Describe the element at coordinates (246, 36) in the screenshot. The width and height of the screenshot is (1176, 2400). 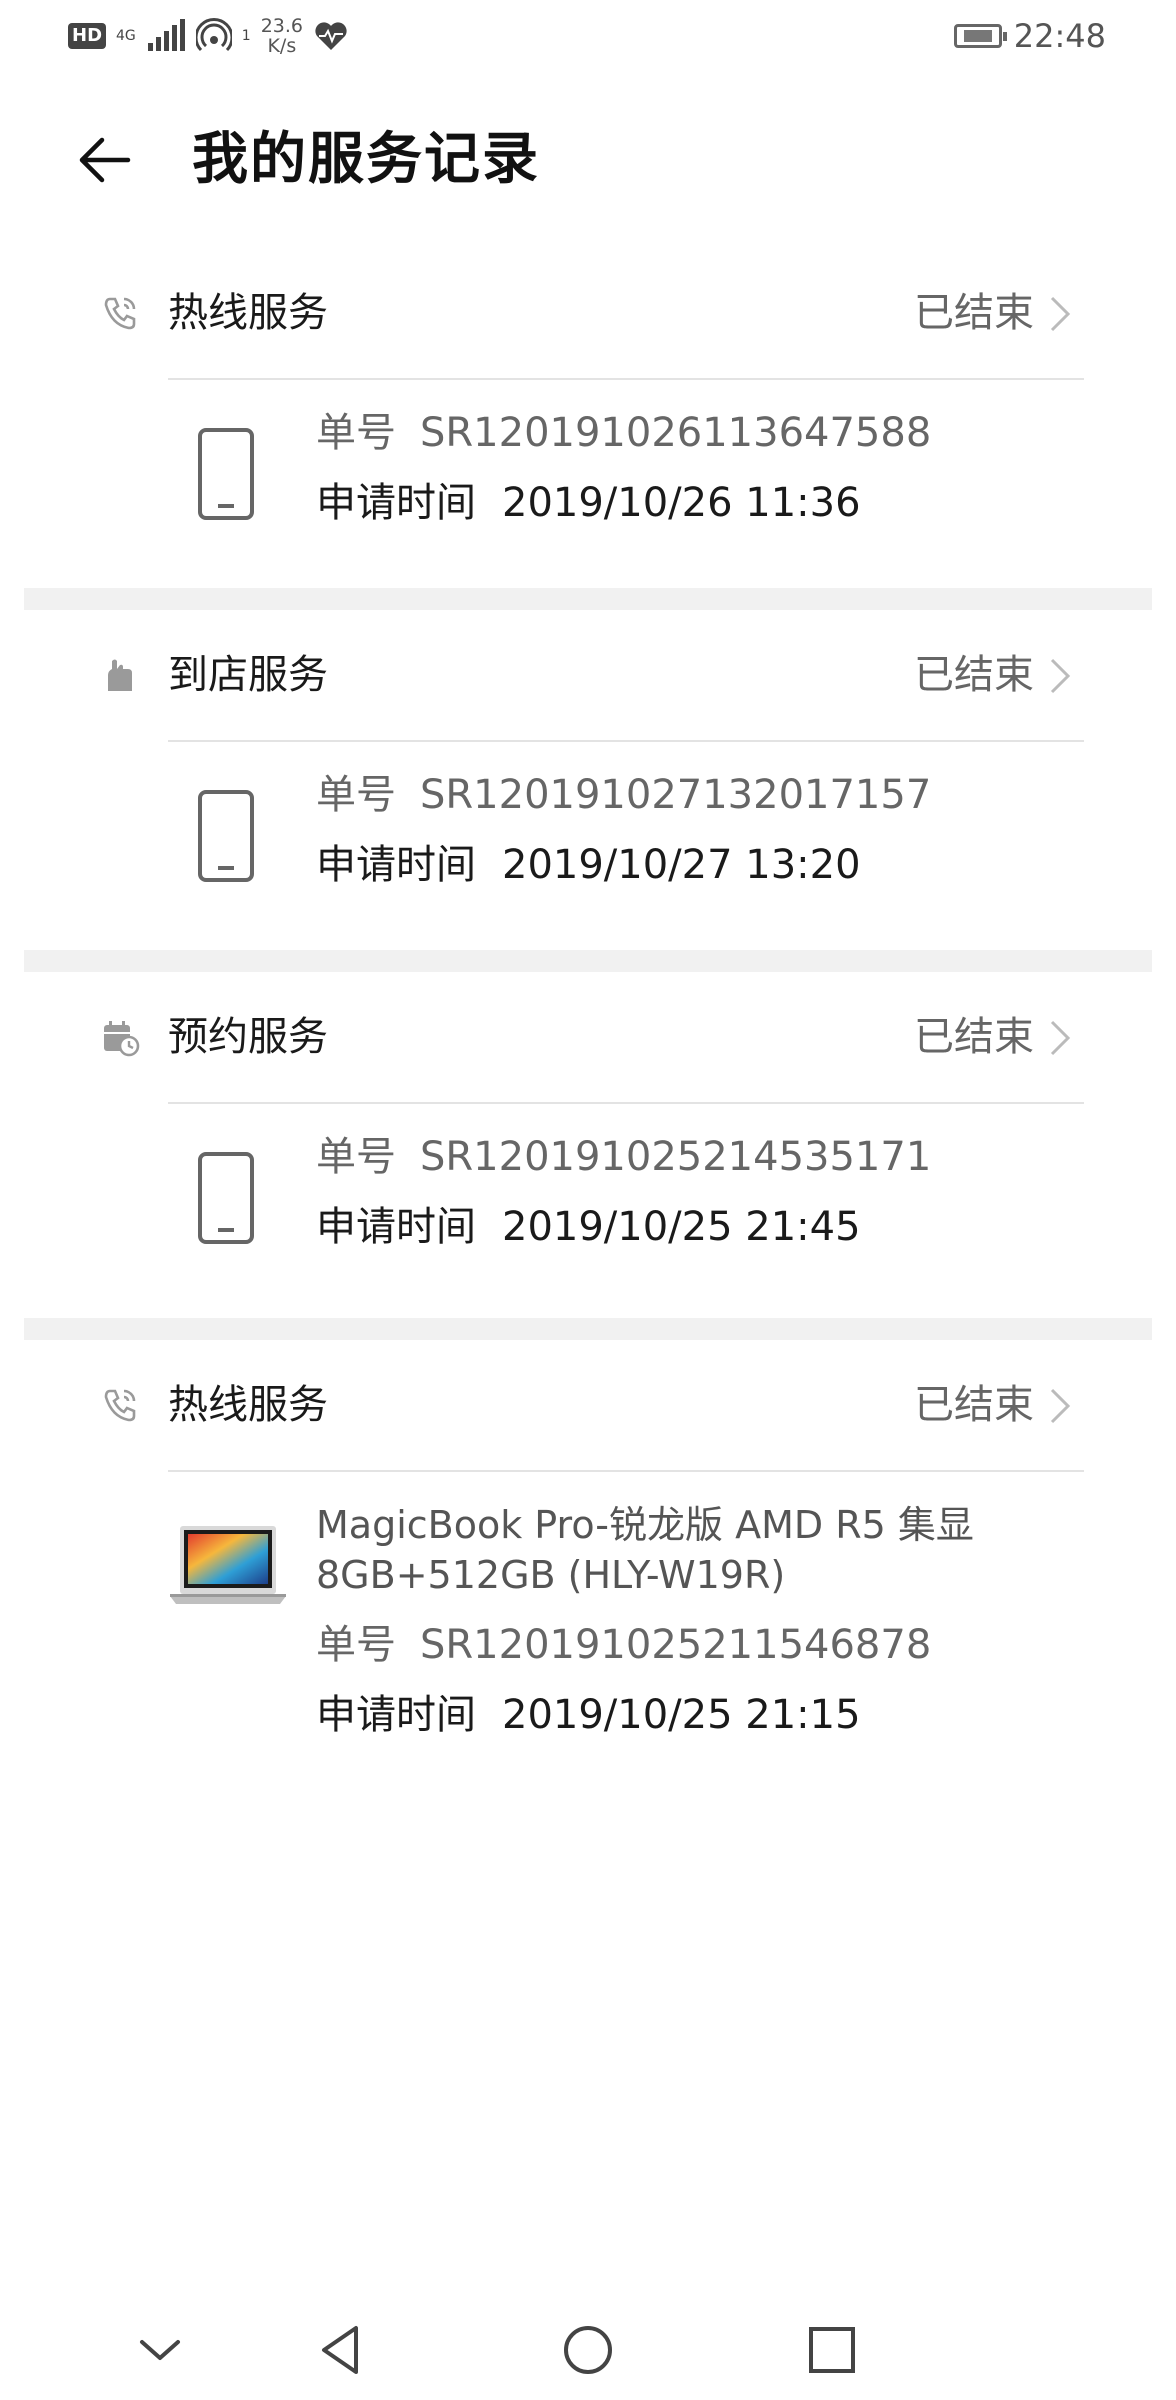
I see `hotspot-count: 1` at that location.